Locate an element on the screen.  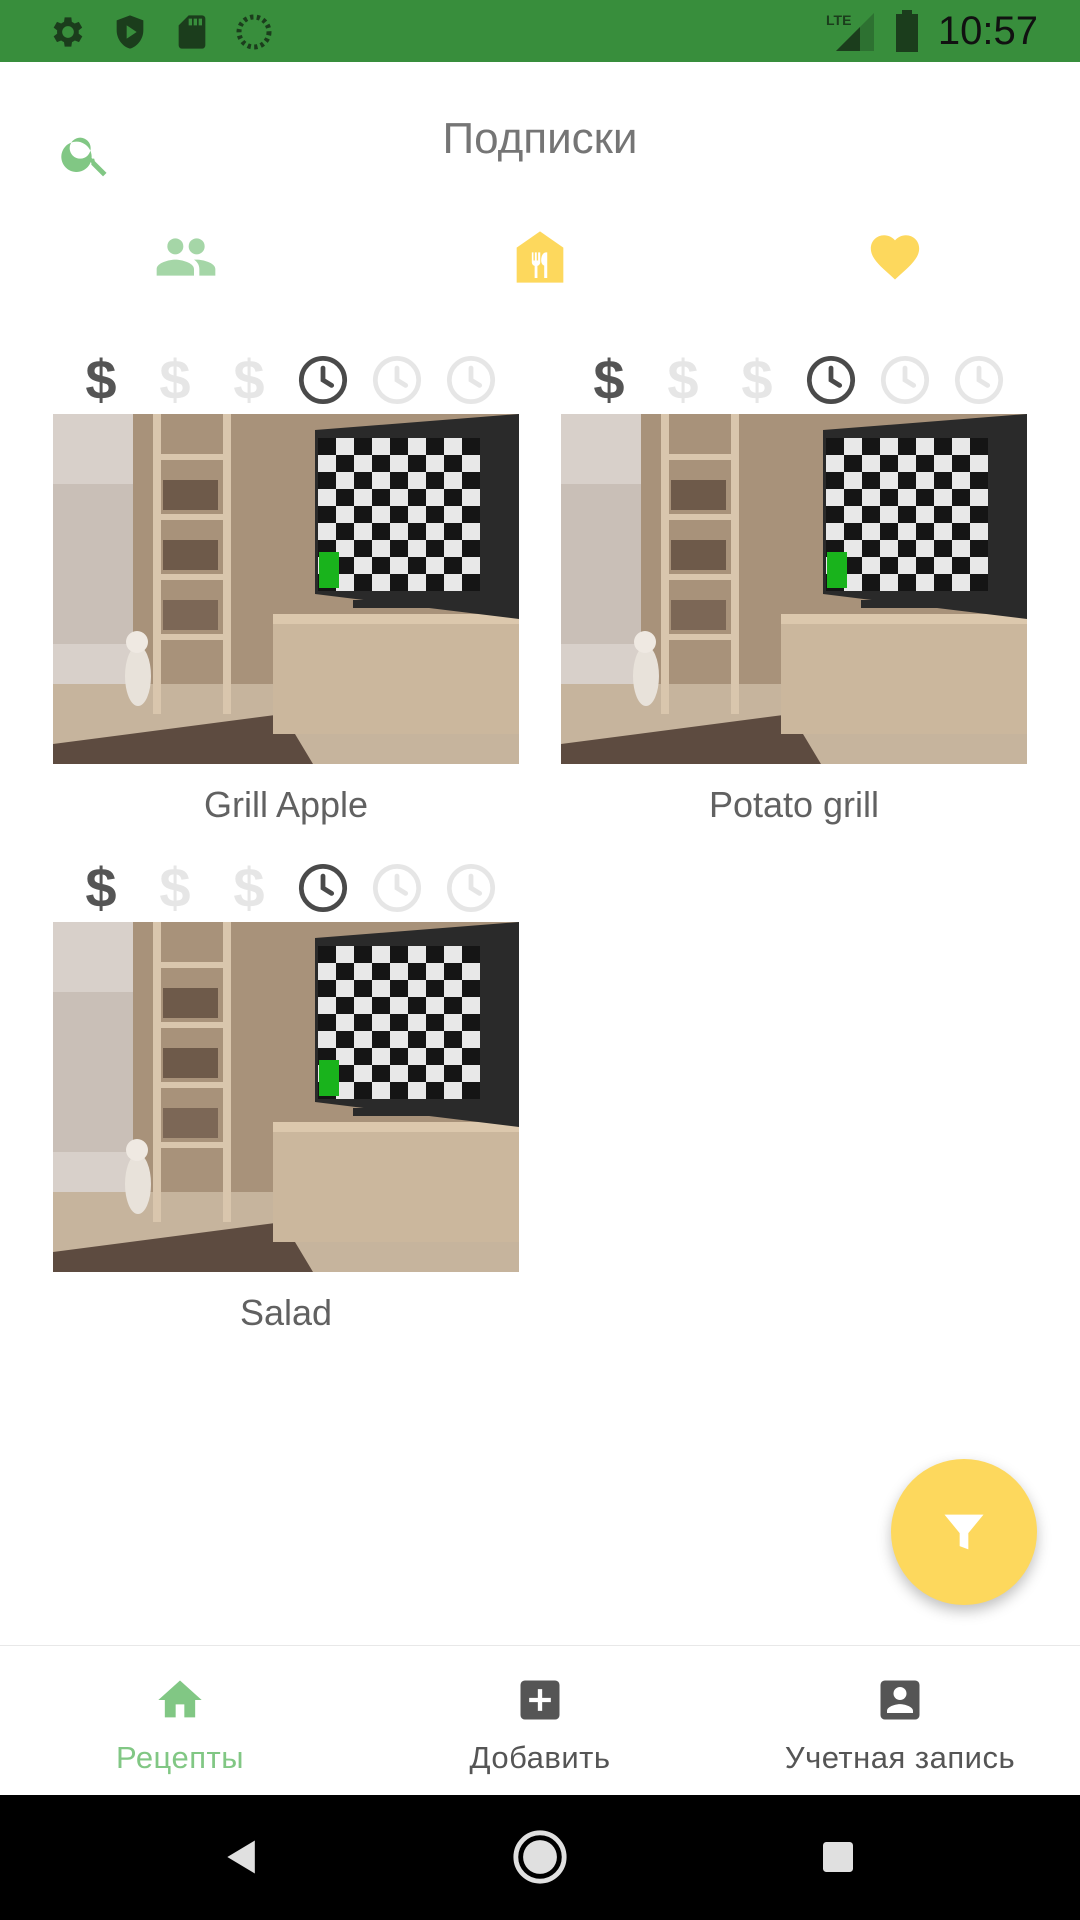
home-circle-icon is located at coordinates (540, 1857).